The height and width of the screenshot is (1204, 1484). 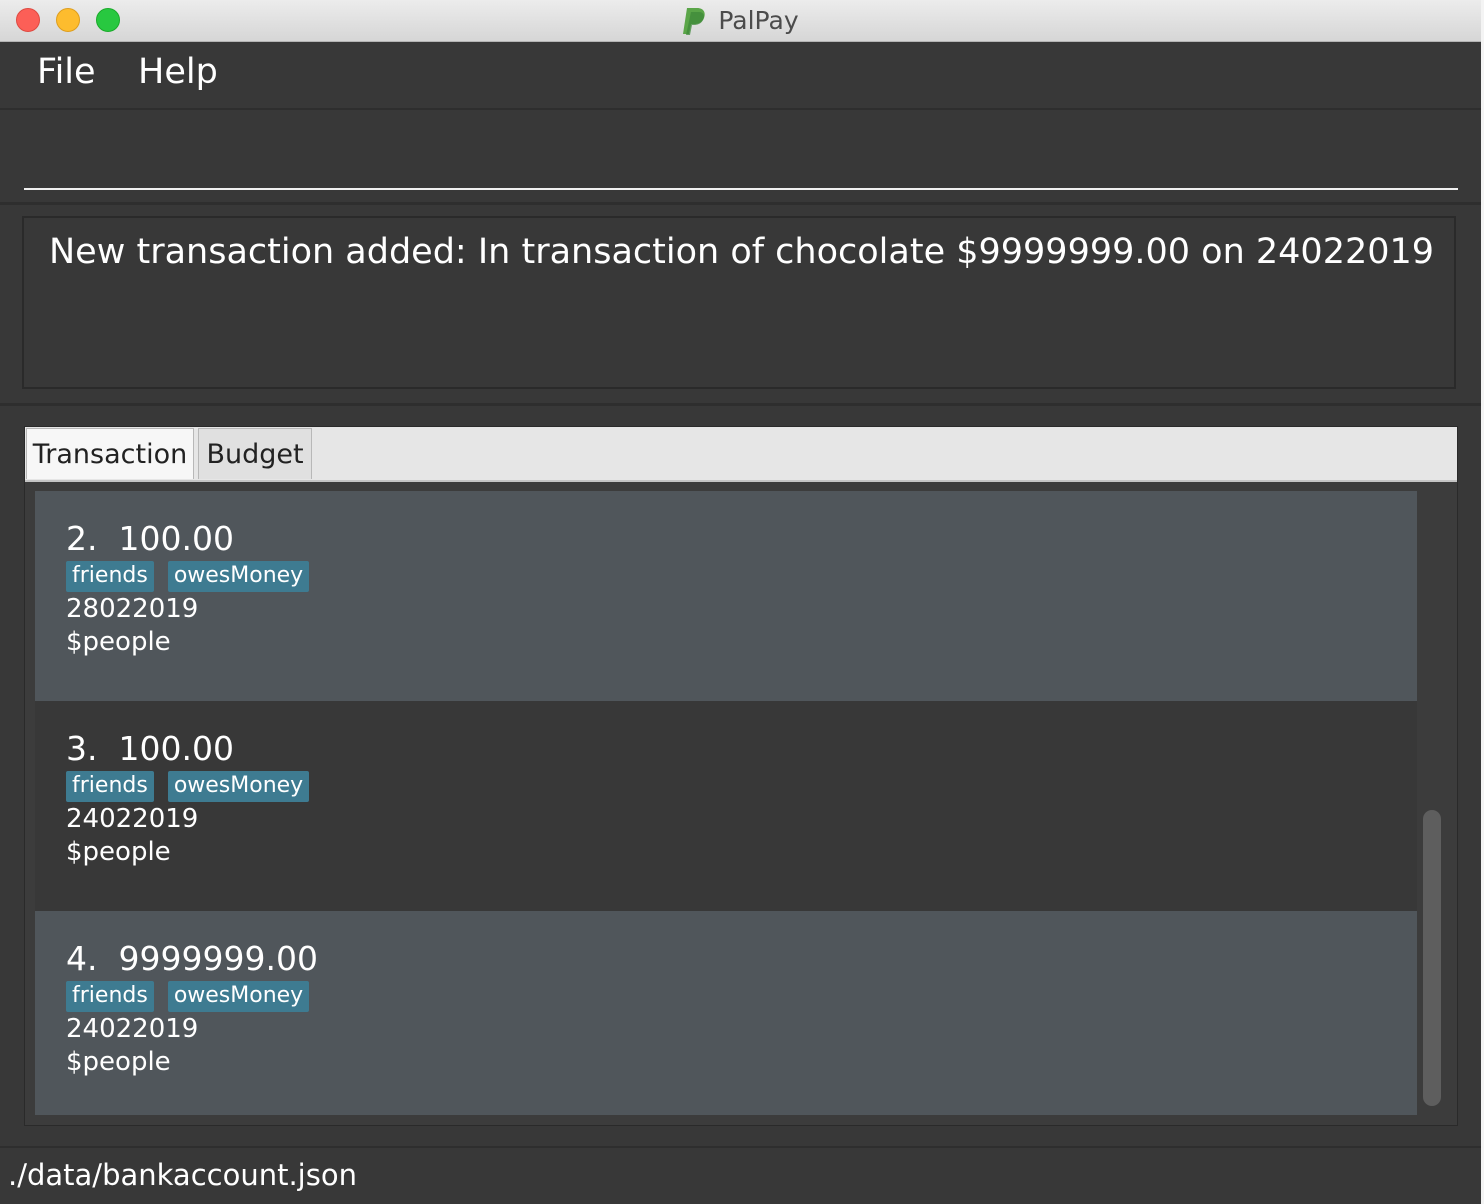 What do you see at coordinates (66, 72) in the screenshot?
I see `menu-file: File` at bounding box center [66, 72].